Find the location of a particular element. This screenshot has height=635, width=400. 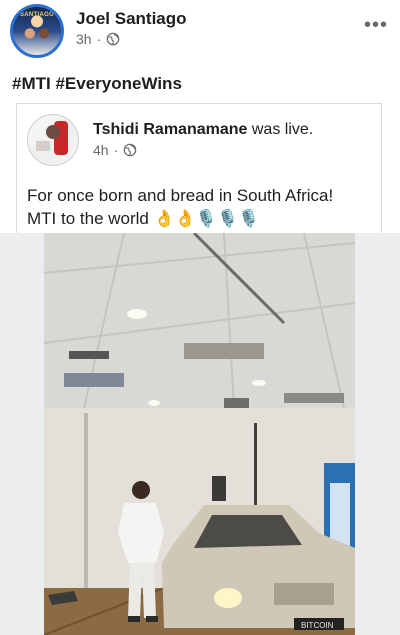

shared-action: was live. is located at coordinates (282, 129).